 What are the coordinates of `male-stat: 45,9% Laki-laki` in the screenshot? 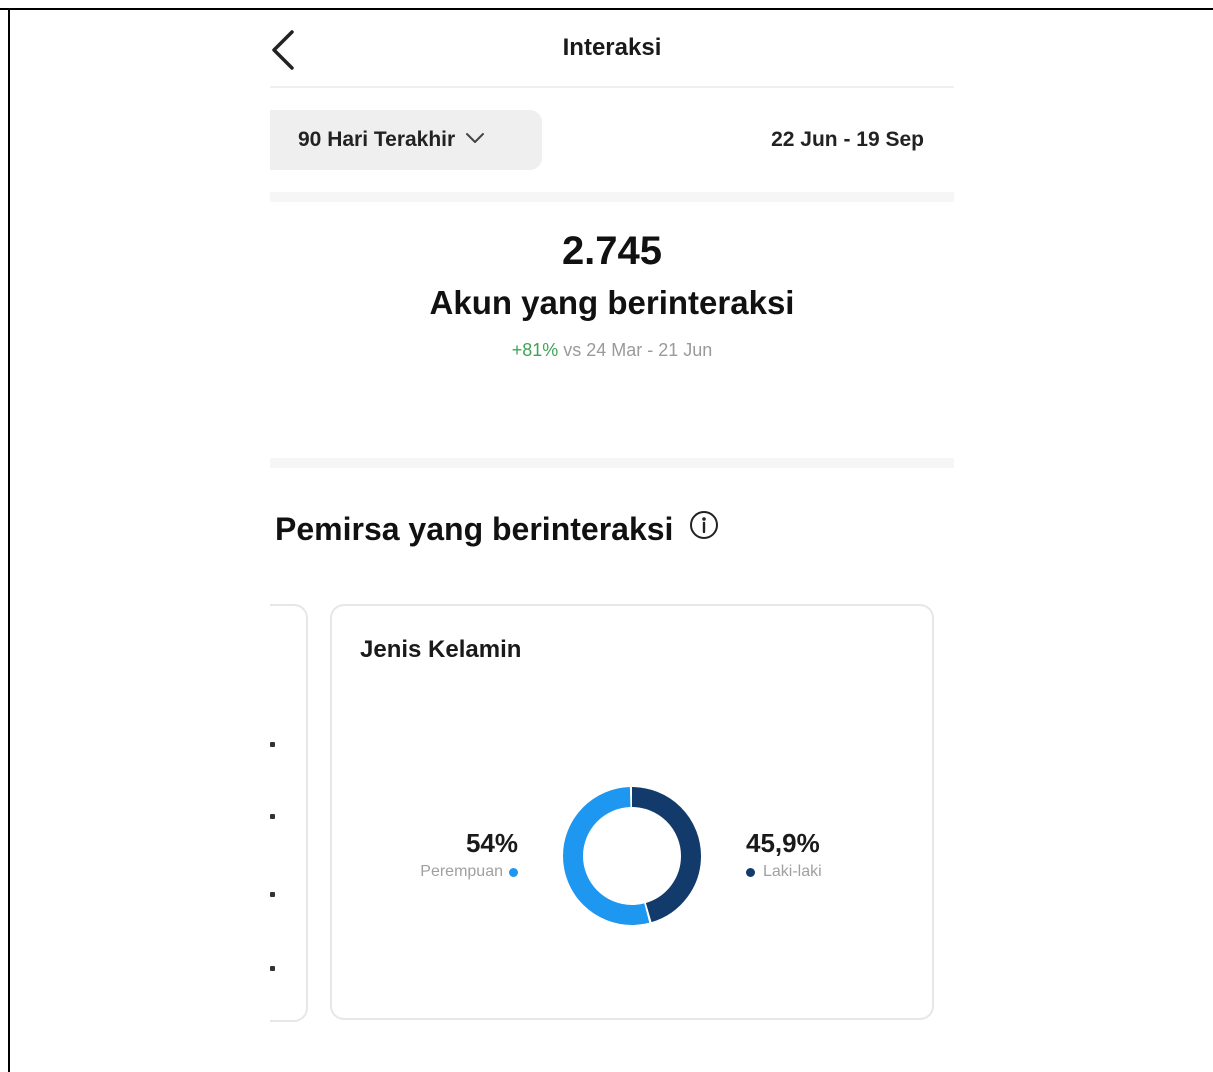 It's located at (784, 854).